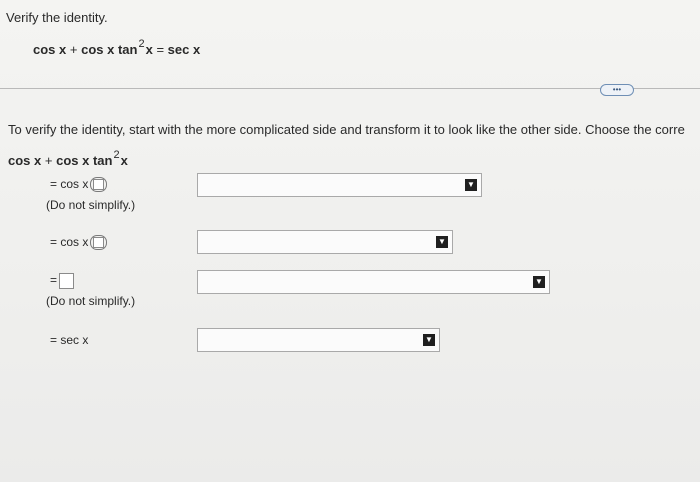  I want to click on identity-plus: +, so click(73, 49).